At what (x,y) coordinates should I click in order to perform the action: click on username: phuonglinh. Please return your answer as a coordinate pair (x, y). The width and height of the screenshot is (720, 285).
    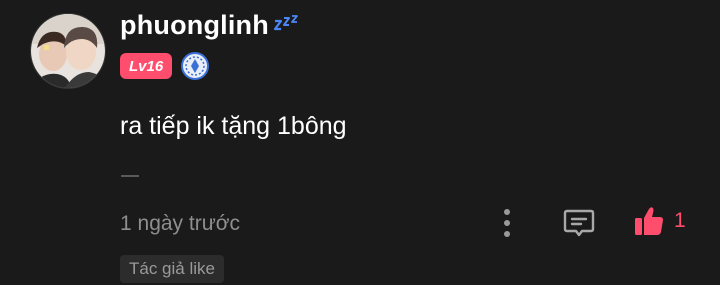
    Looking at the image, I should click on (194, 25).